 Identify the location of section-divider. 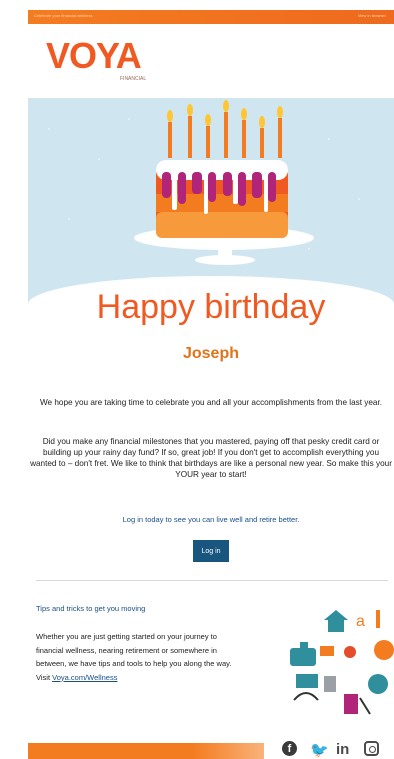
(212, 580).